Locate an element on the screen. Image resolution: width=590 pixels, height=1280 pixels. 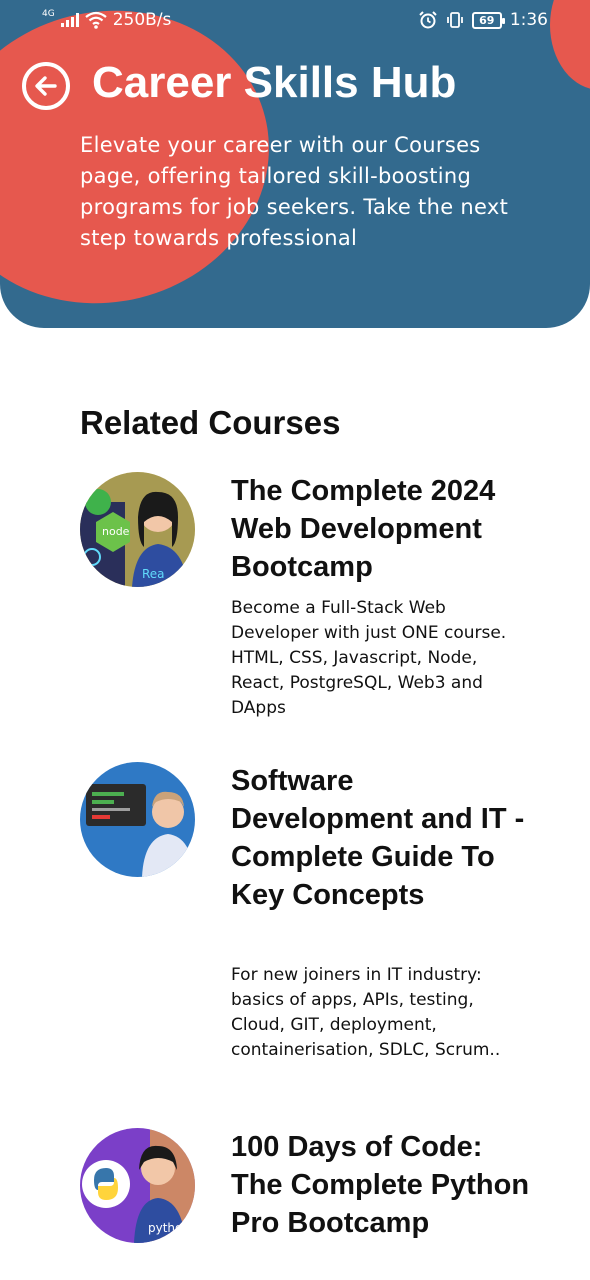
back-button is located at coordinates (46, 86).